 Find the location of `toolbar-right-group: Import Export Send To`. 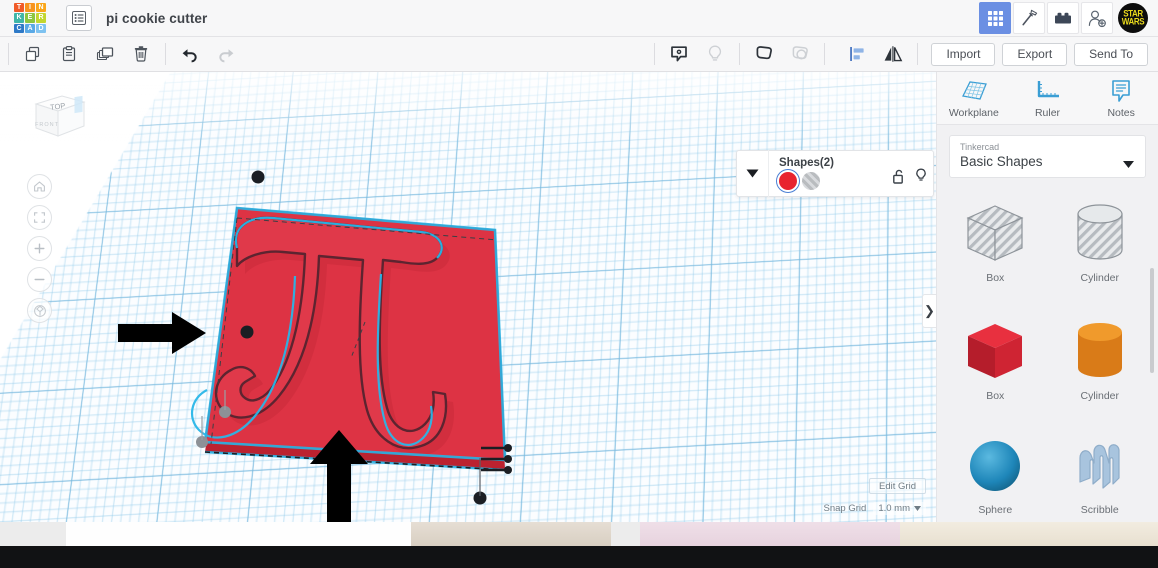

toolbar-right-group: Import Export Send To is located at coordinates (903, 54).